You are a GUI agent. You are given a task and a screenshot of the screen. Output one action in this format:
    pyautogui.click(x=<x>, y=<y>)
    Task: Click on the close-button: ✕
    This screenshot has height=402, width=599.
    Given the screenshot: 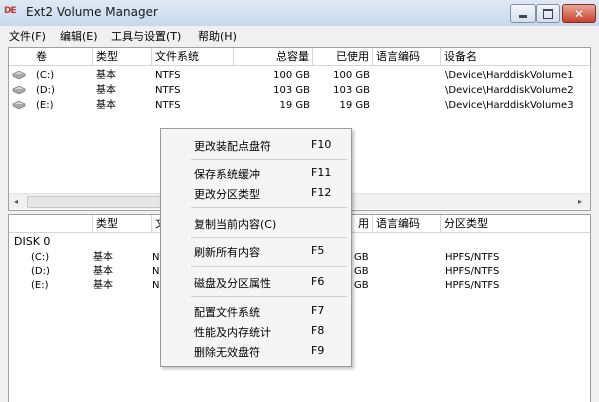 What is the action you would take?
    pyautogui.click(x=579, y=13)
    